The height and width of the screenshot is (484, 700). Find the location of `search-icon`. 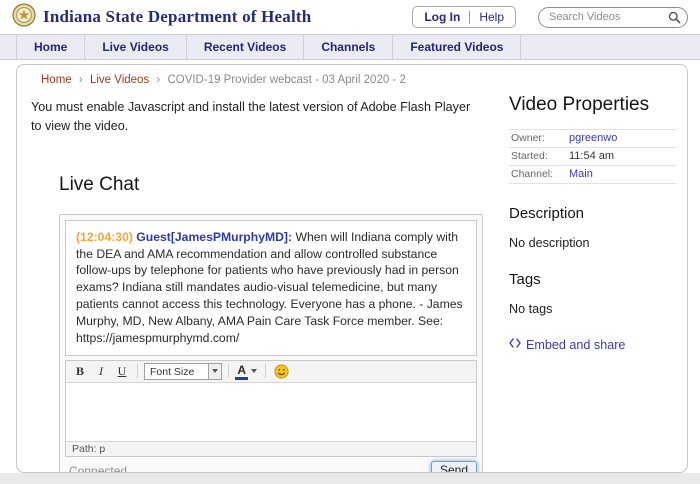

search-icon is located at coordinates (674, 20).